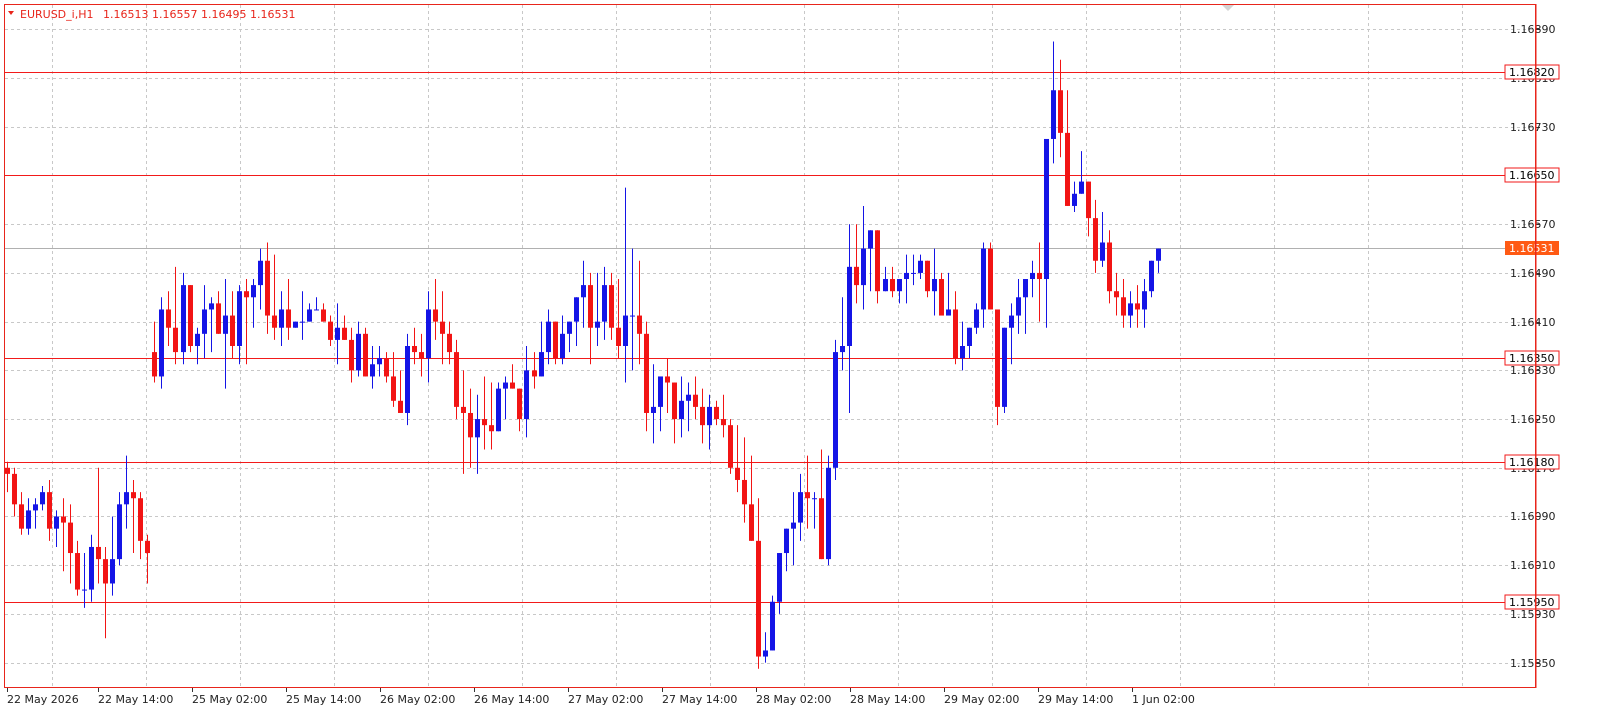  What do you see at coordinates (1532, 248) in the screenshot?
I see `current-price-label: 1.16531` at bounding box center [1532, 248].